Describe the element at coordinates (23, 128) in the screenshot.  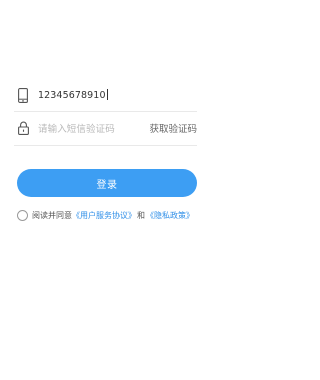
I see `lock-icon` at that location.